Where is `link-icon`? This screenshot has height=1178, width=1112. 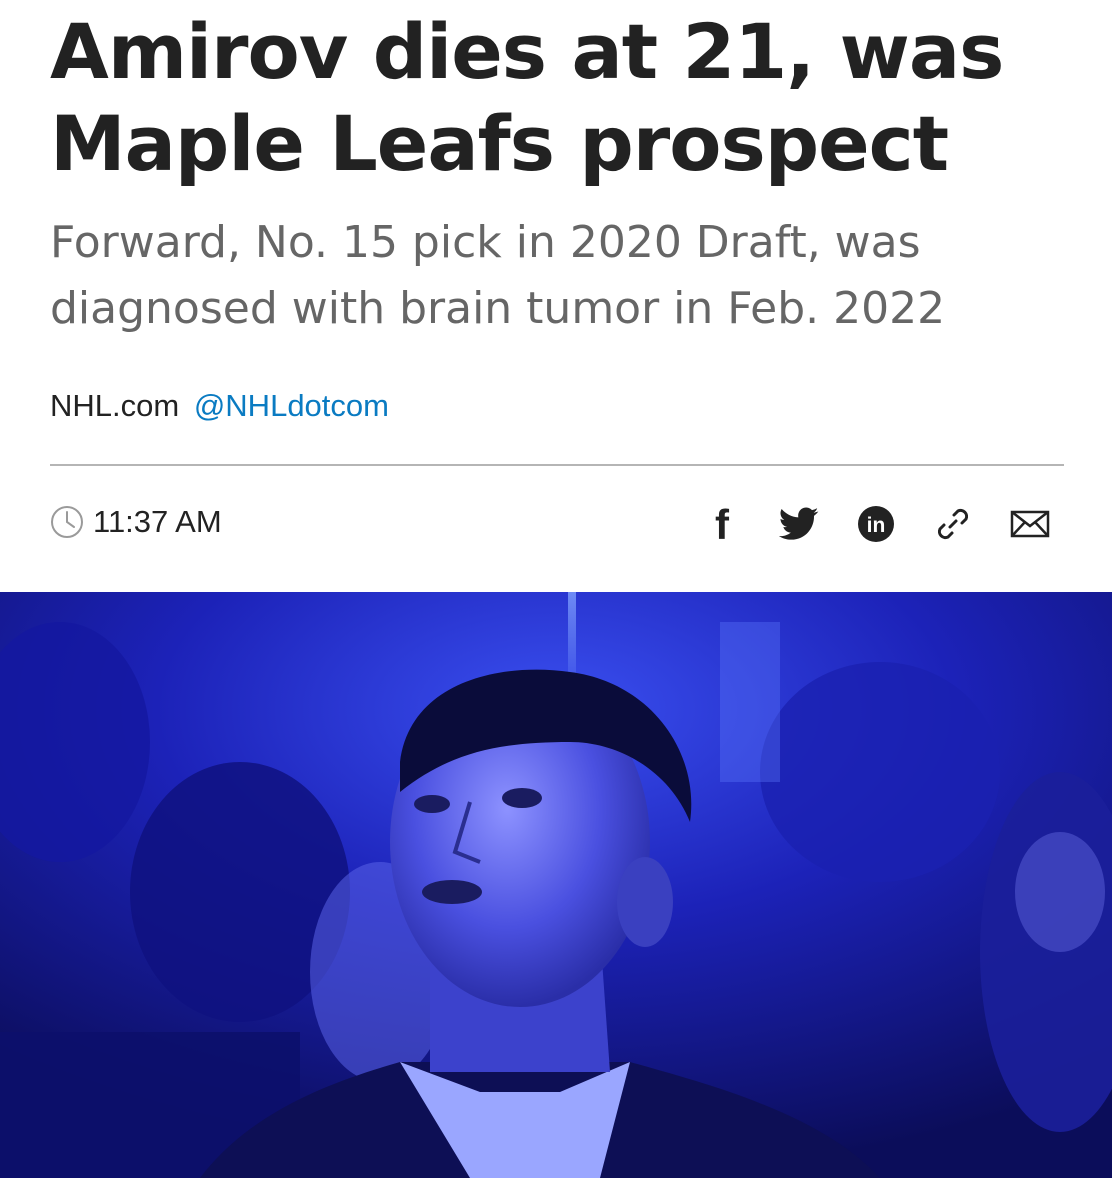
link-icon is located at coordinates (953, 524).